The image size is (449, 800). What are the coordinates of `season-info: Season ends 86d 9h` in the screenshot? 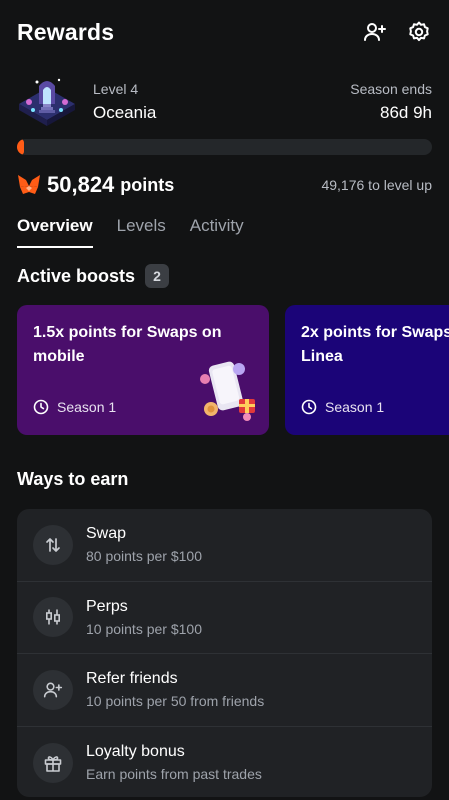 It's located at (391, 102).